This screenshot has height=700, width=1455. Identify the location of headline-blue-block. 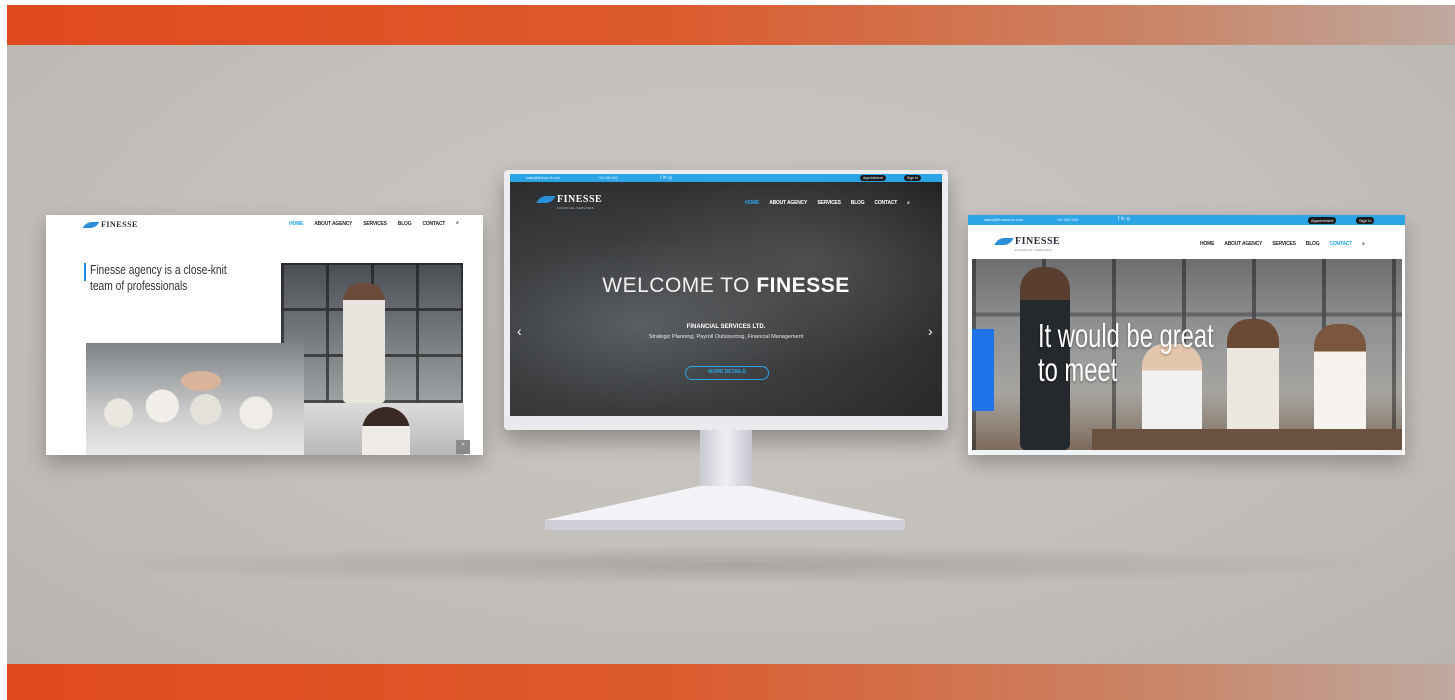
(983, 370).